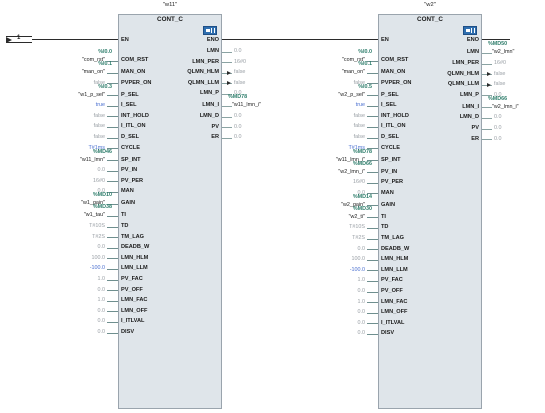 This screenshot has width=545, height=413. Describe the element at coordinates (132, 181) in the screenshot. I see `input-pin-pv-per: PV_PER` at that location.